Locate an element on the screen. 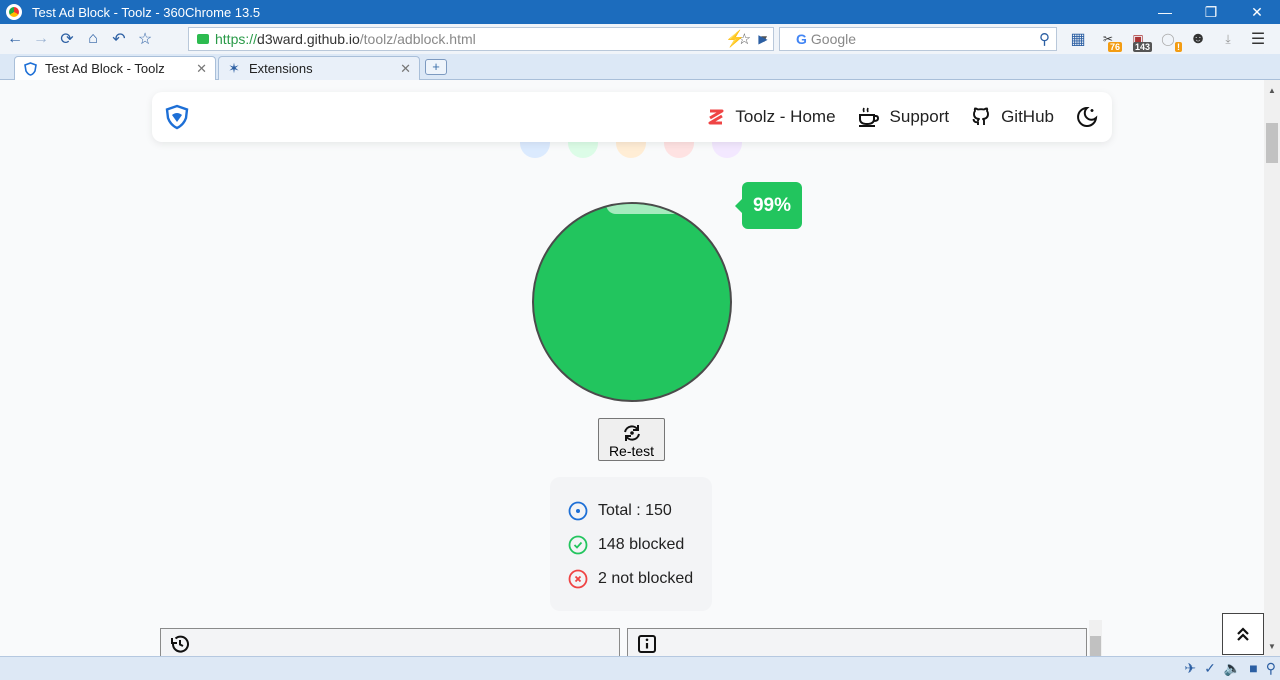 The width and height of the screenshot is (1280, 680). satellite-icon: ✈ is located at coordinates (1190, 668).